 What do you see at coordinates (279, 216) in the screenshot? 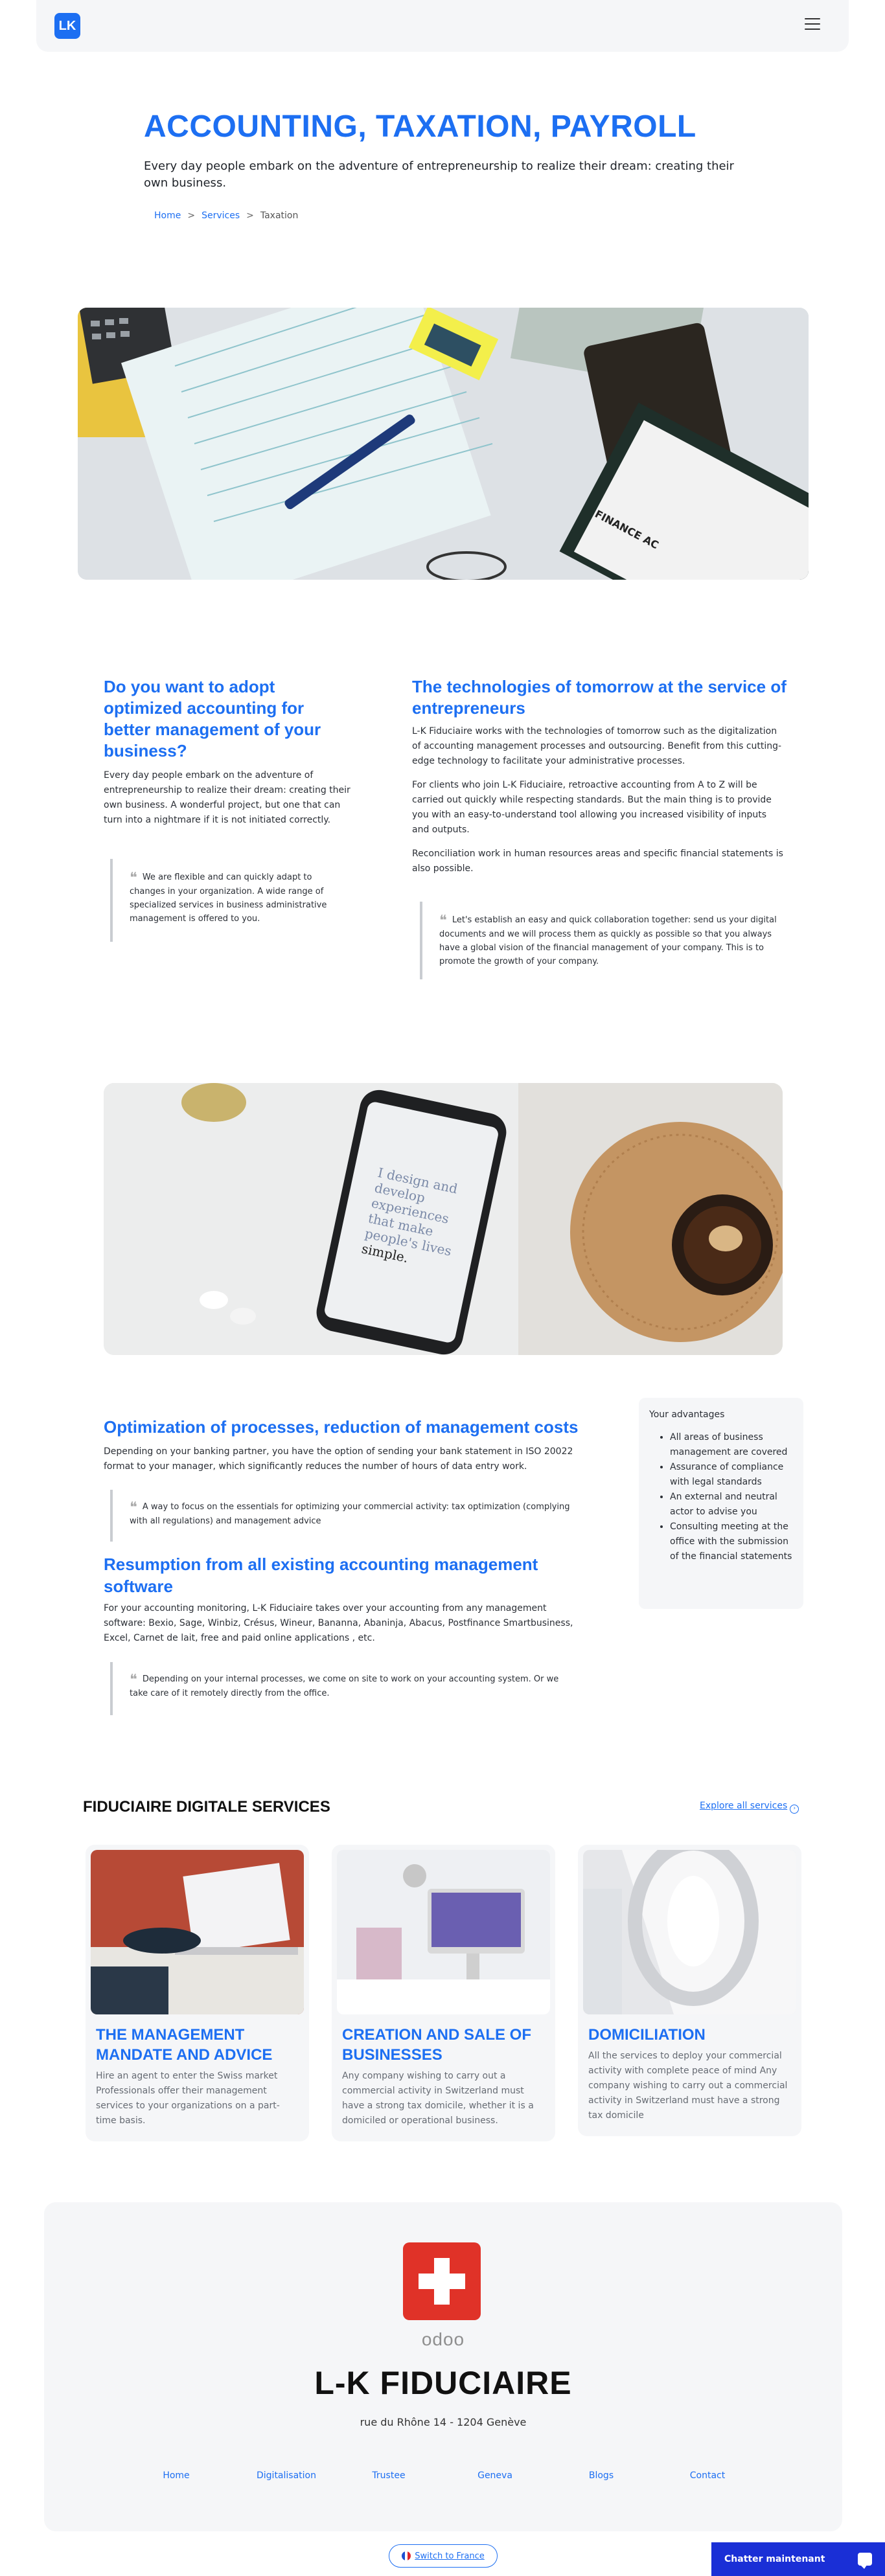
I see `breadcrumb-current: Taxation` at bounding box center [279, 216].